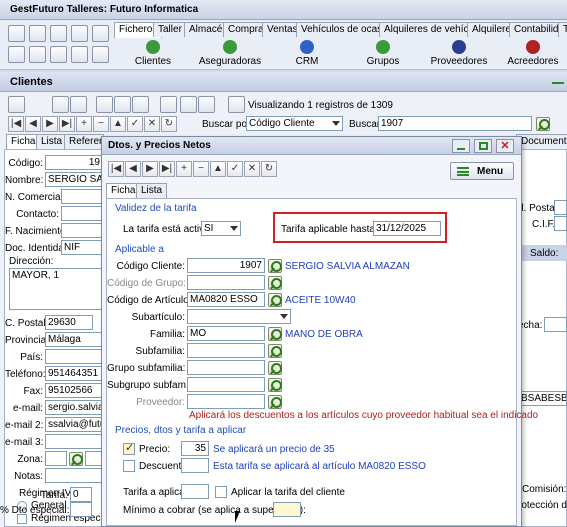 The height and width of the screenshot is (527, 567). What do you see at coordinates (69, 322) in the screenshot?
I see `cpostal-field: 29630` at bounding box center [69, 322].